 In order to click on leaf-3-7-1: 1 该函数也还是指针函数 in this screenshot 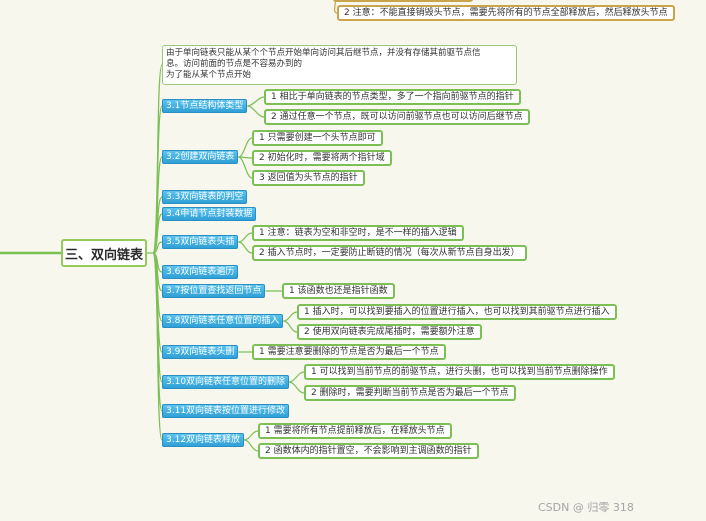, I will do `click(338, 291)`.